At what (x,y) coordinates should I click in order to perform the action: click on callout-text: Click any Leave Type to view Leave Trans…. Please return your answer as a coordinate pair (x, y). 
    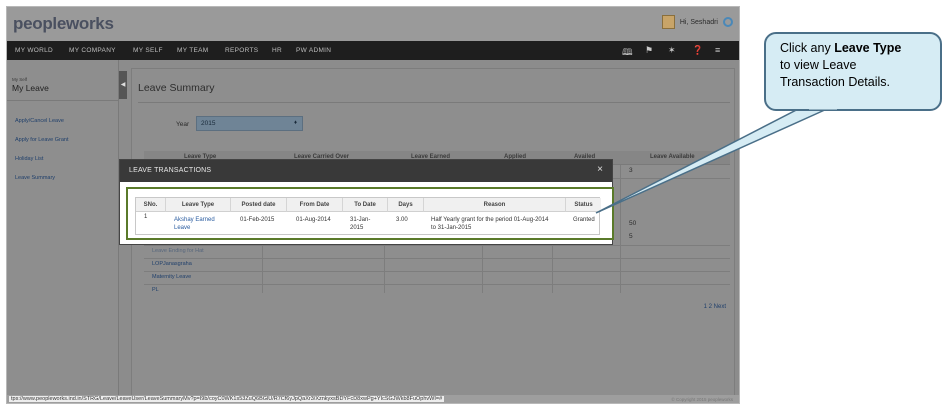
    Looking at the image, I should click on (856, 65).